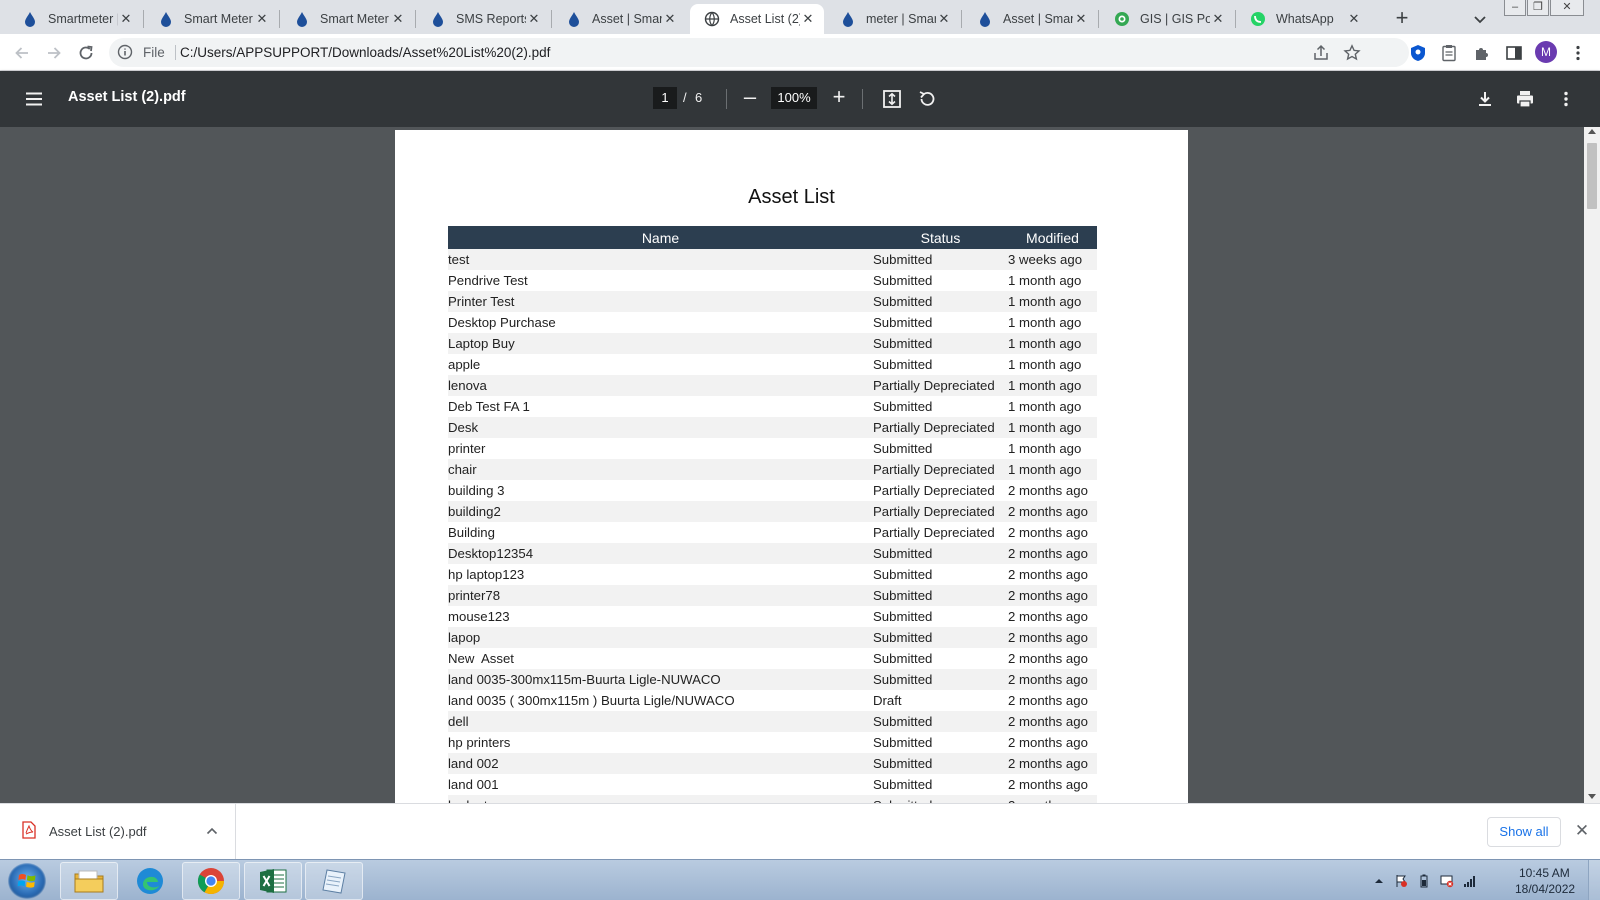 The height and width of the screenshot is (900, 1600). Describe the element at coordinates (1567, 8) in the screenshot. I see `close-window-button: ✕` at that location.